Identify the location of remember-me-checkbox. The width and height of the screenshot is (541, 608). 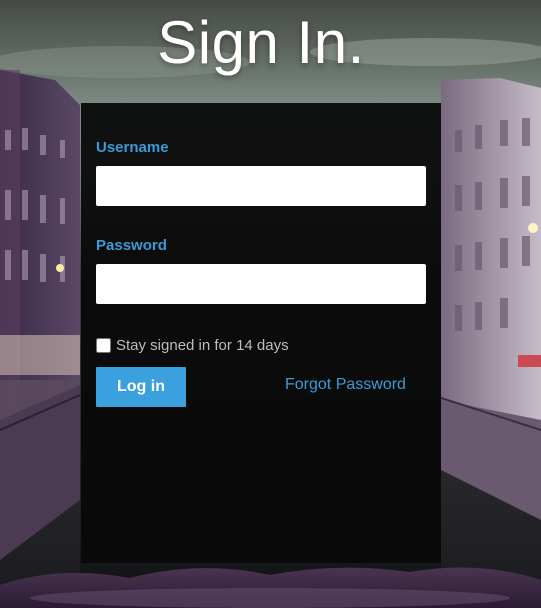
(103, 345).